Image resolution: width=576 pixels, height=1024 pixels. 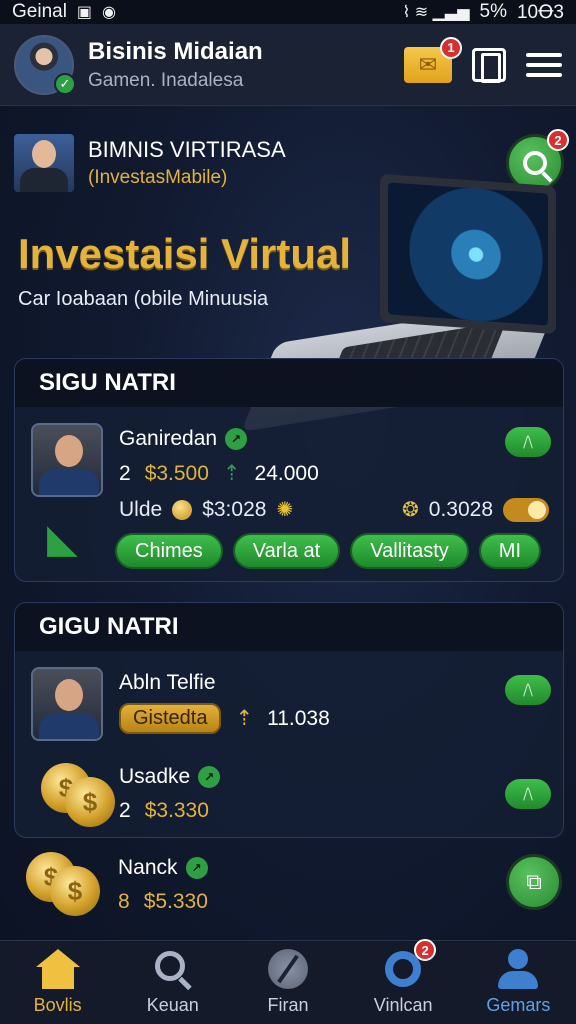 I want to click on nav-item-vinlcan: 2 Vinlcan, so click(x=403, y=977).